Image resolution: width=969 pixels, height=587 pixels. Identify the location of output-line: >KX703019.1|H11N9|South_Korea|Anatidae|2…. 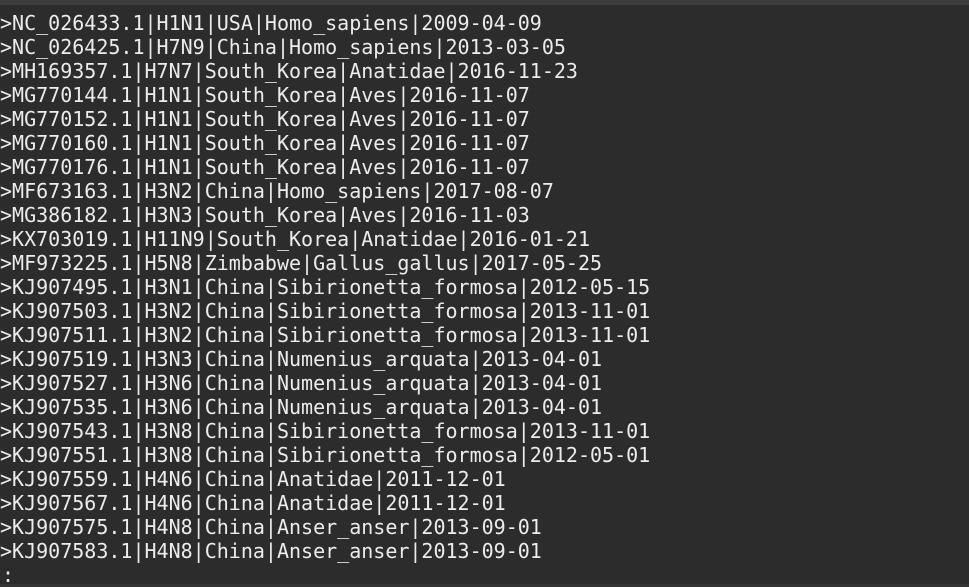
(295, 239).